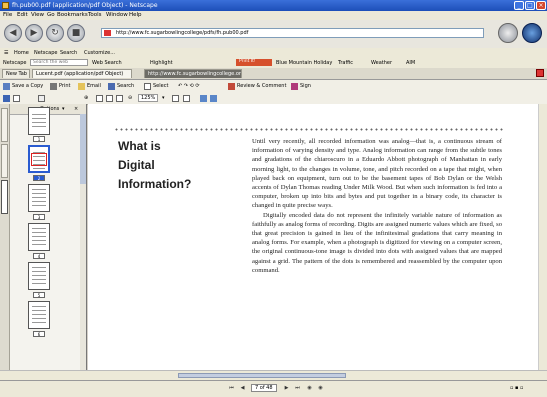  What do you see at coordinates (39, 139) in the screenshot?
I see `page-number-label: 1` at bounding box center [39, 139].